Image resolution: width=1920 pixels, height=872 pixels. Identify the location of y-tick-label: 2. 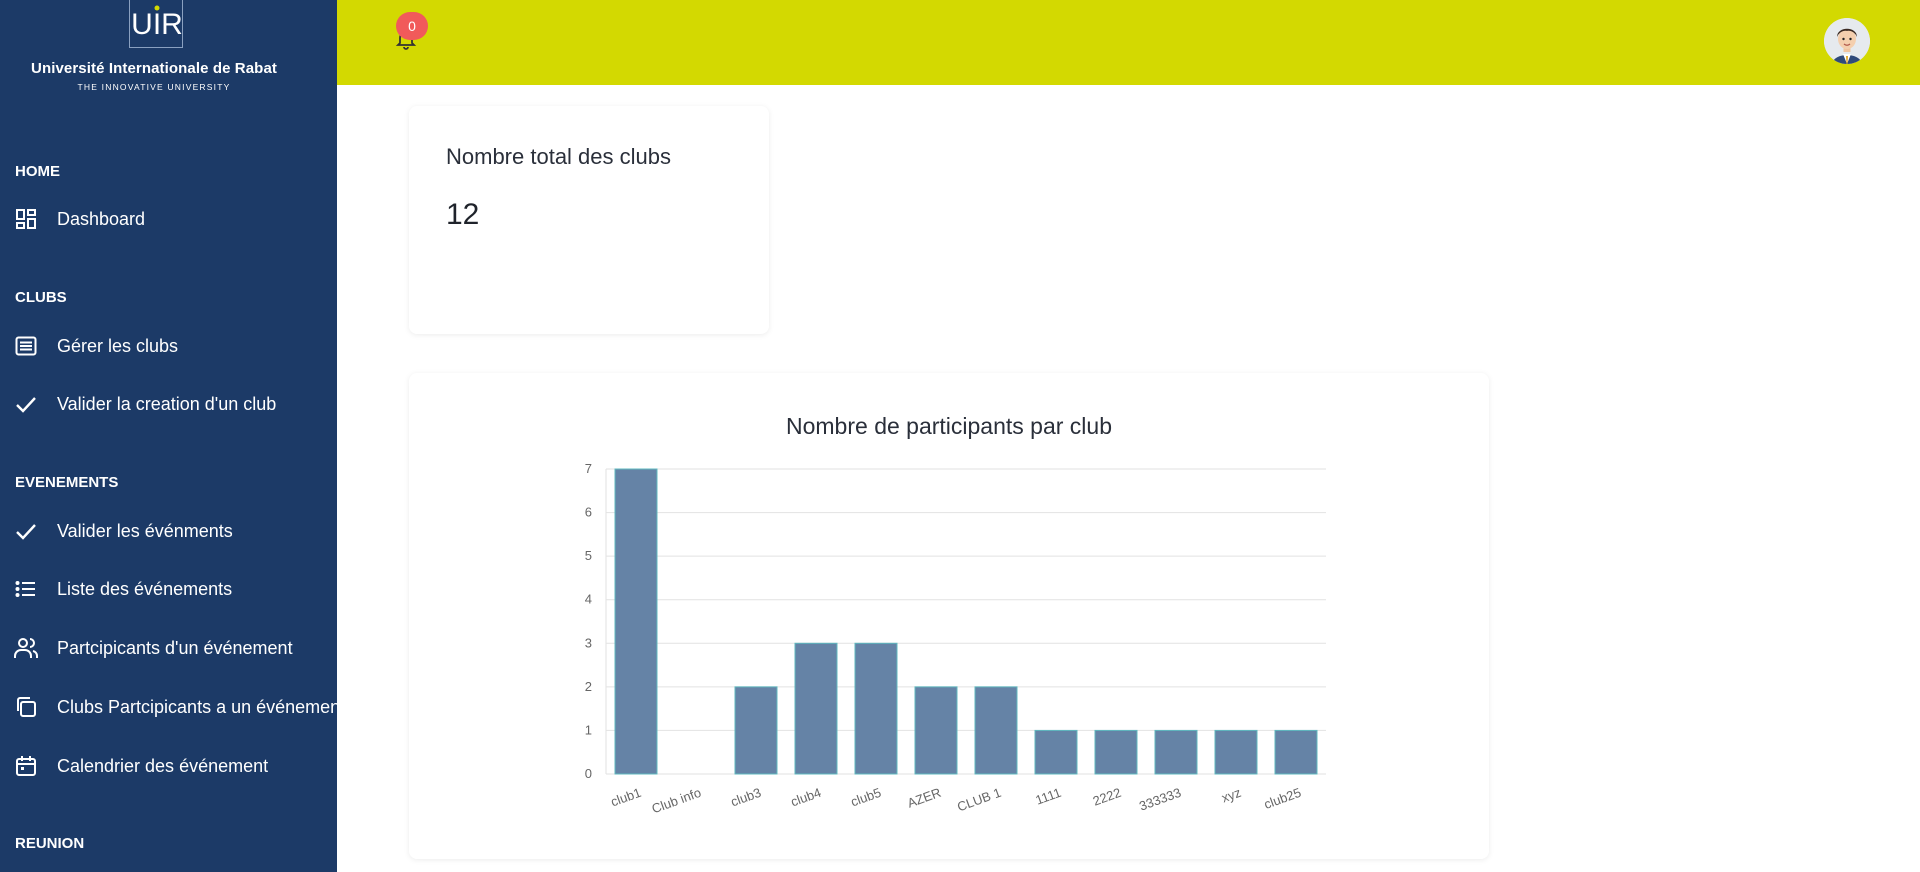
(588, 686).